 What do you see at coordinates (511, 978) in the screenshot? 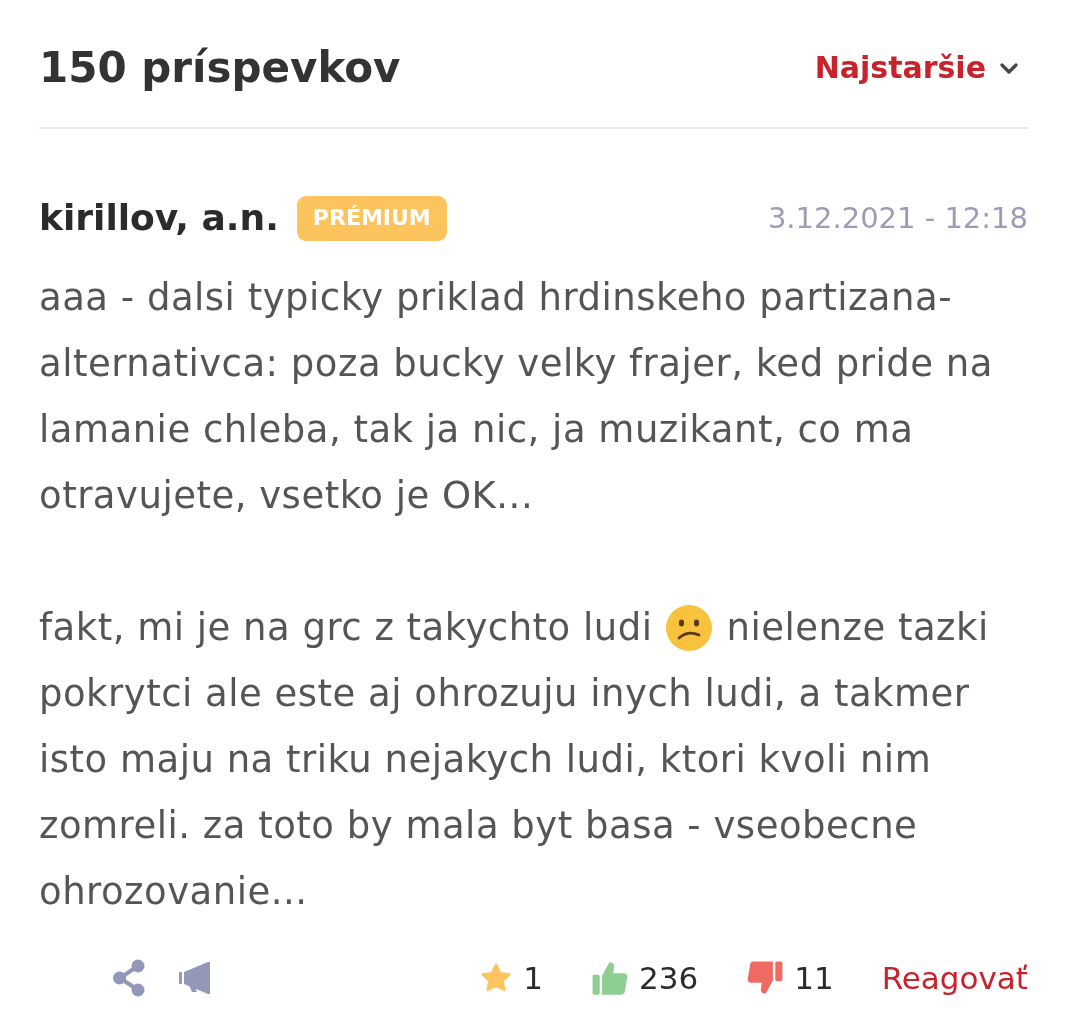
I see `favorite-button: 1` at bounding box center [511, 978].